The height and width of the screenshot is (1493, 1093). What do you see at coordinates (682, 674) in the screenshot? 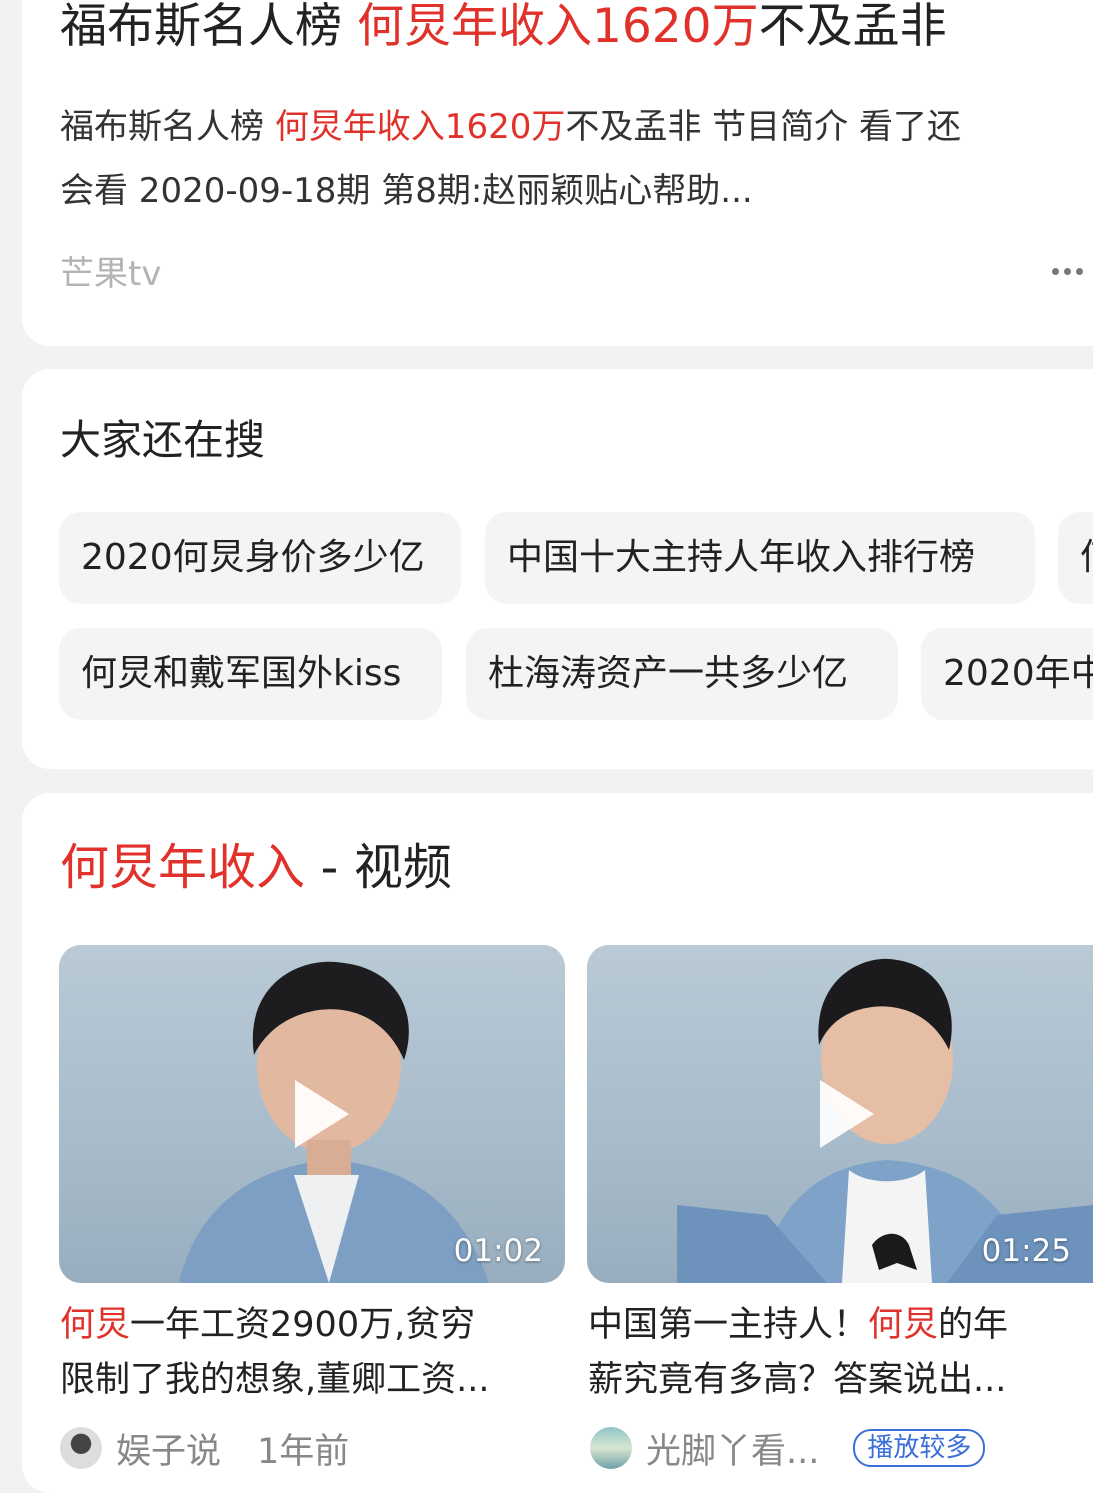
I see `related-chip: 杜海涛资产一共多少亿` at bounding box center [682, 674].